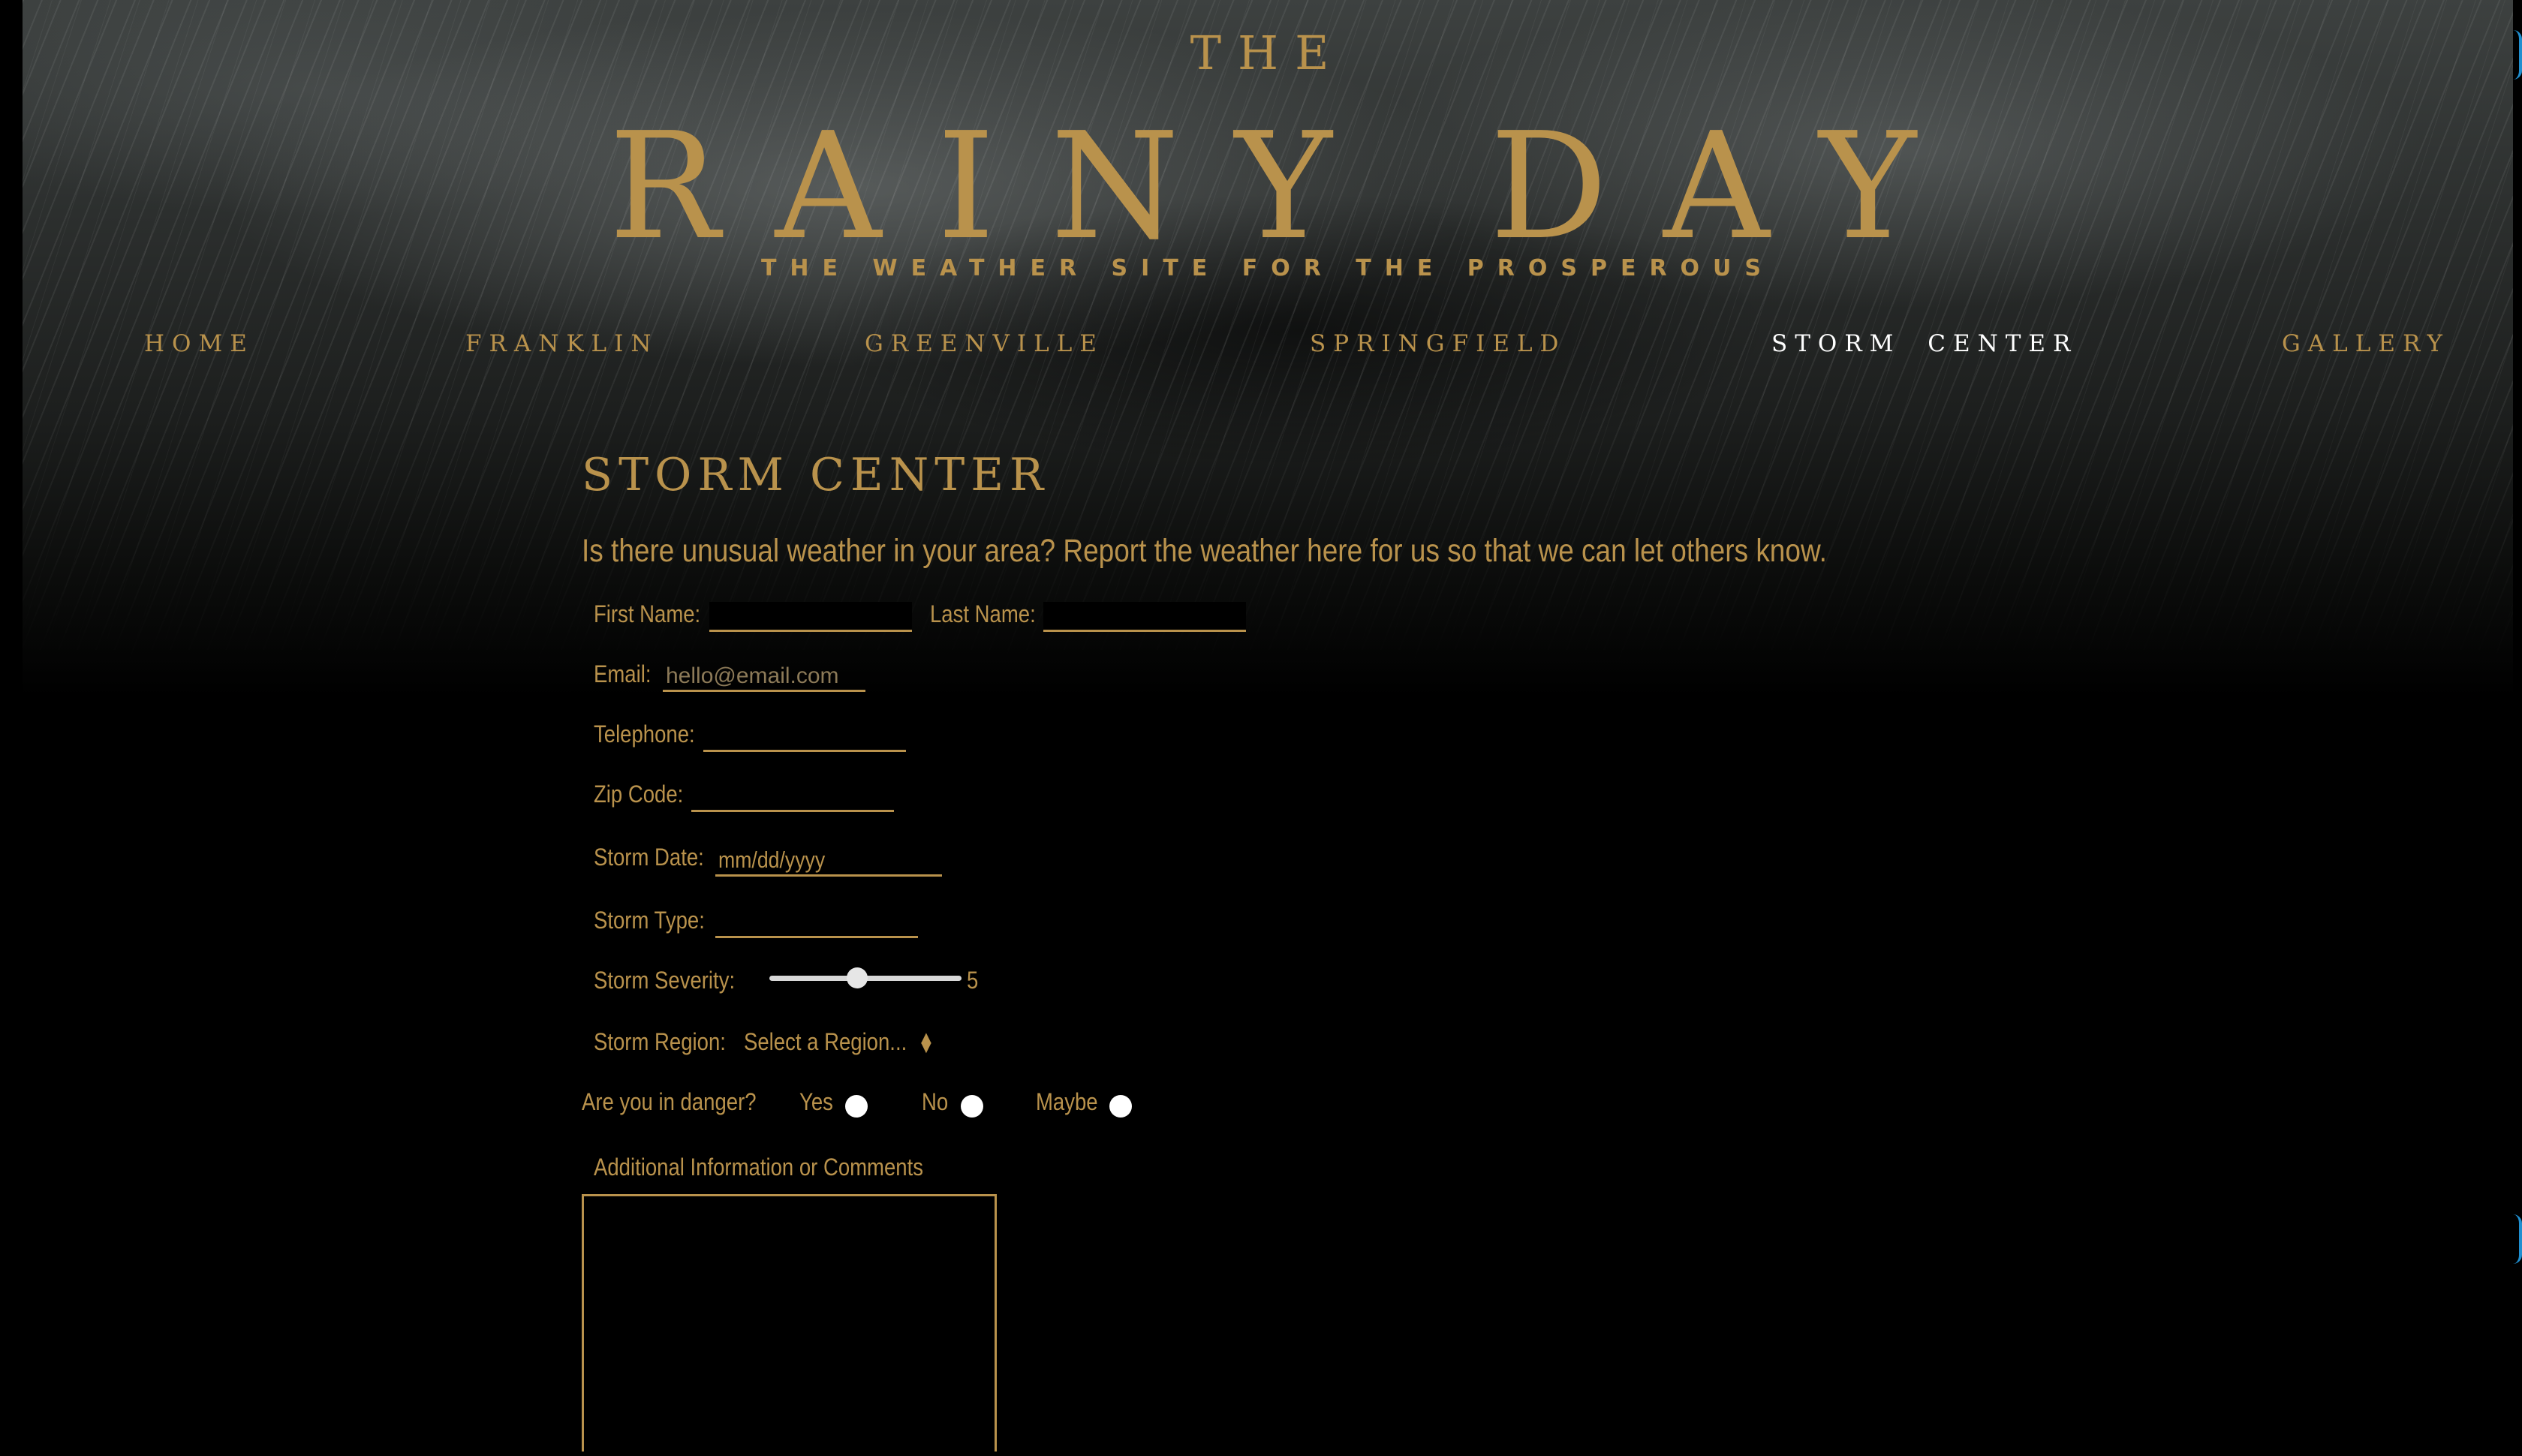 This screenshot has width=2522, height=1456. What do you see at coordinates (816, 1101) in the screenshot?
I see `danger-yes-label: Yes` at bounding box center [816, 1101].